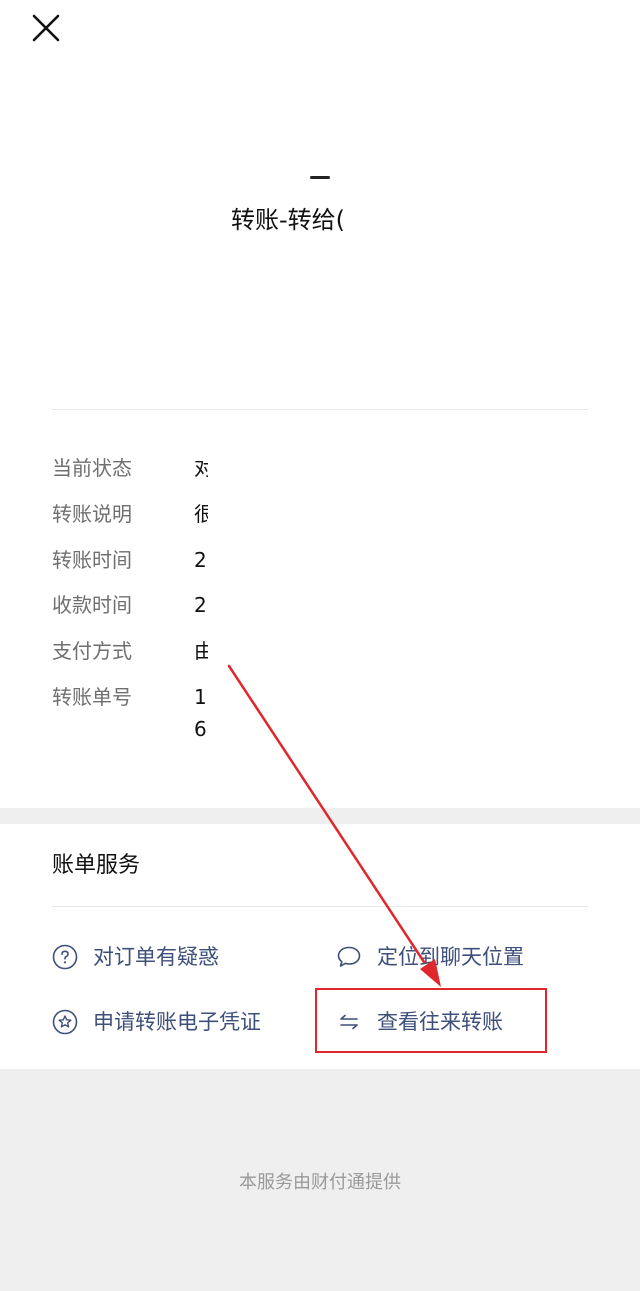 Image resolution: width=640 pixels, height=1291 pixels. Describe the element at coordinates (92, 605) in the screenshot. I see `detail-label: 收款时间` at that location.